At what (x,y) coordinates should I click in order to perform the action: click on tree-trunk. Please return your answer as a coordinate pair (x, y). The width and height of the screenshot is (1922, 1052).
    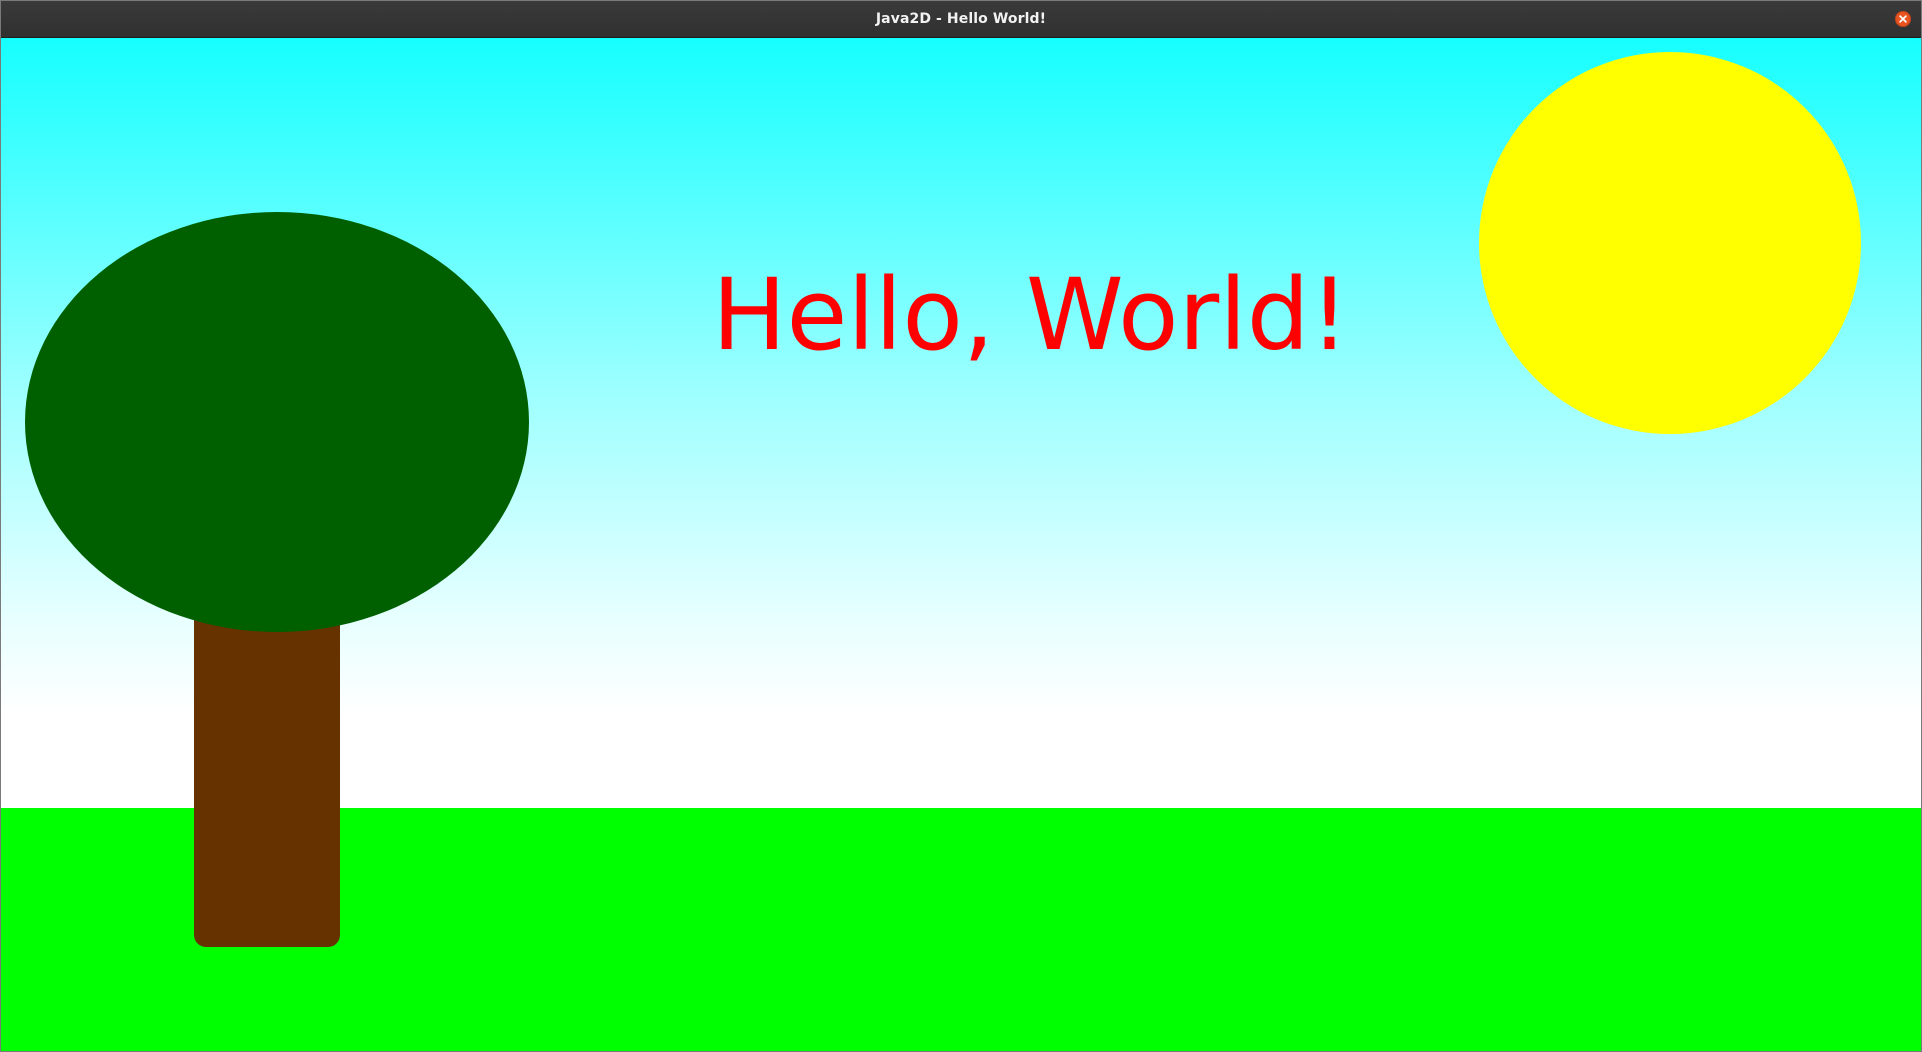
    Looking at the image, I should click on (267, 772).